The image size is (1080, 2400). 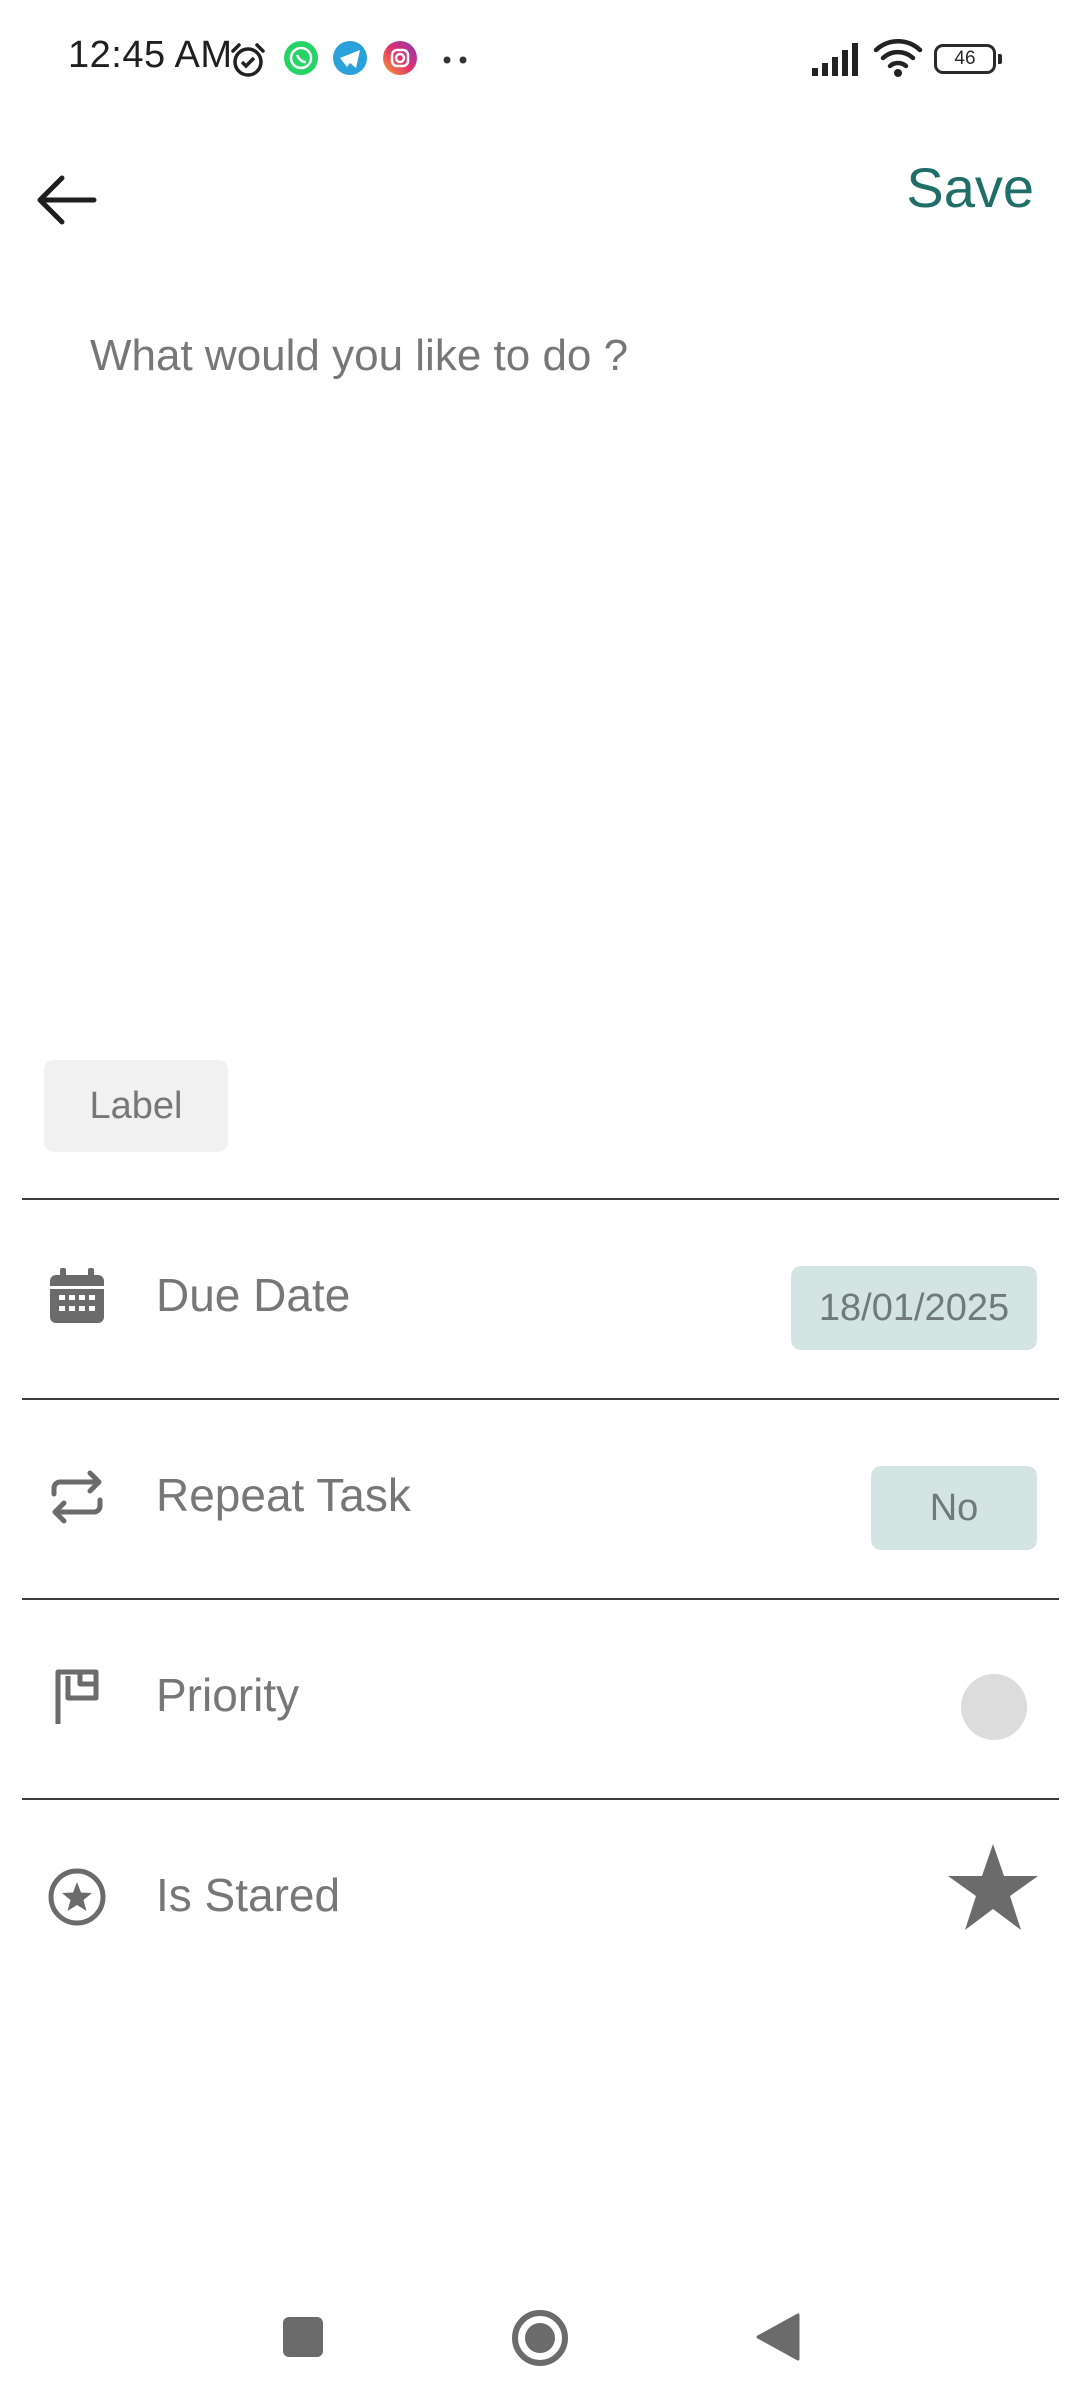 I want to click on flag-icon, so click(x=77, y=1697).